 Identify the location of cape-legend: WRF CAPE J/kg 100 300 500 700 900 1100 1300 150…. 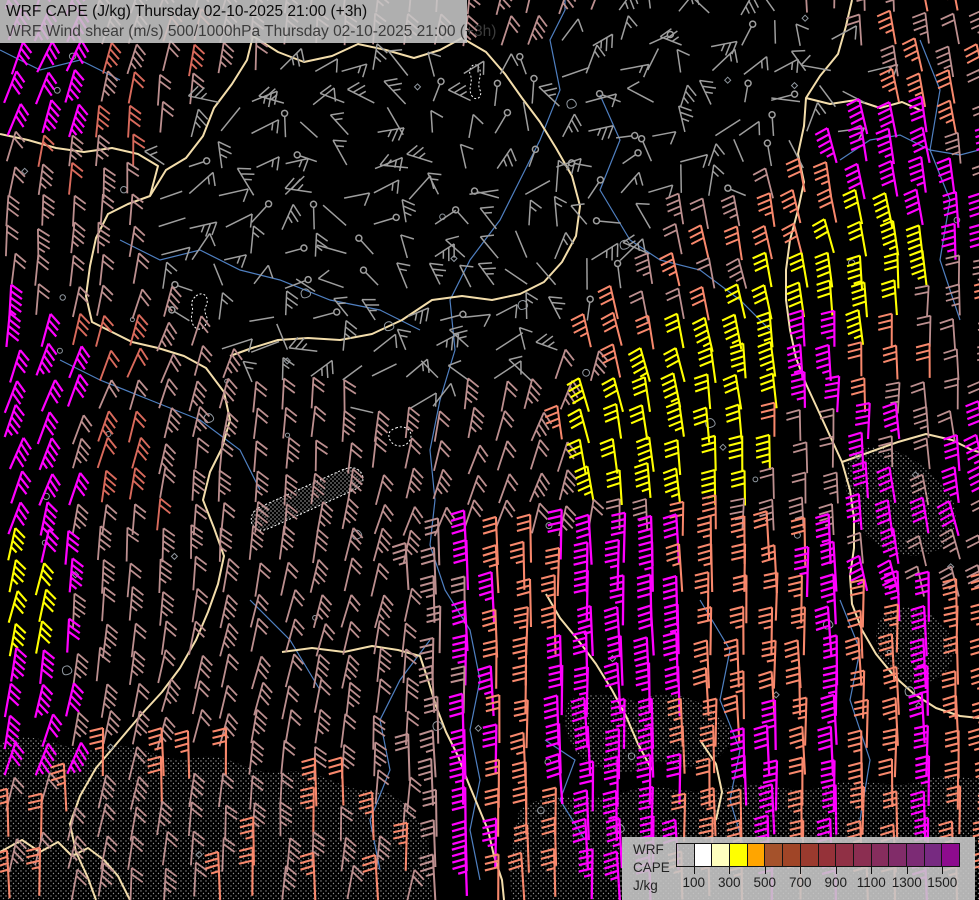
(798, 868).